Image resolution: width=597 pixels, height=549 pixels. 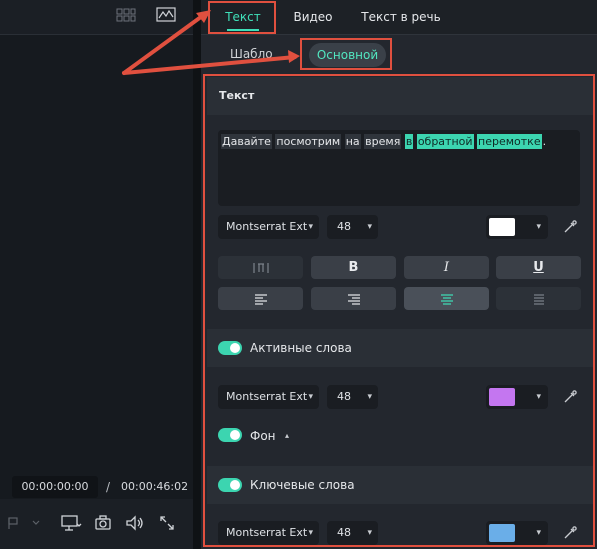 What do you see at coordinates (103, 523) in the screenshot?
I see `camera-icon` at bounding box center [103, 523].